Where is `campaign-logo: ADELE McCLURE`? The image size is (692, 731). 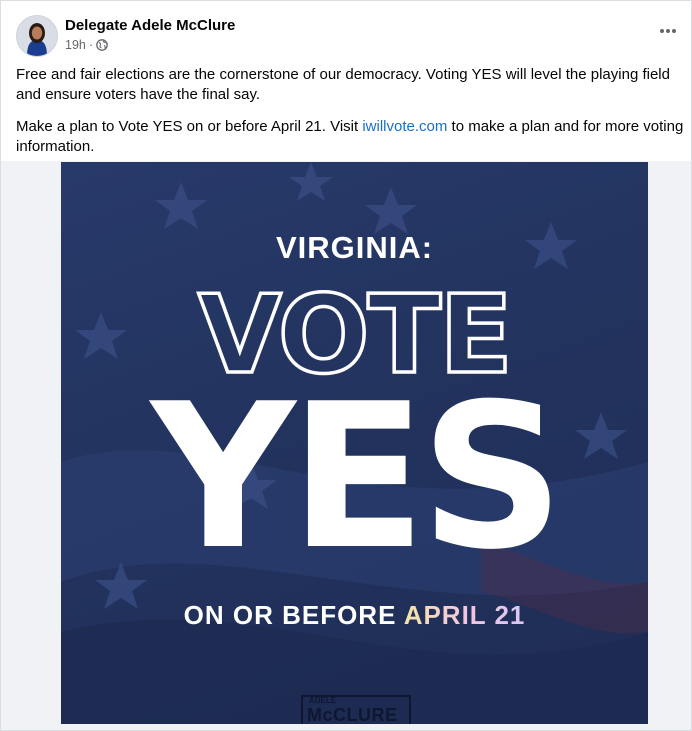 campaign-logo: ADELE McCLURE is located at coordinates (356, 709).